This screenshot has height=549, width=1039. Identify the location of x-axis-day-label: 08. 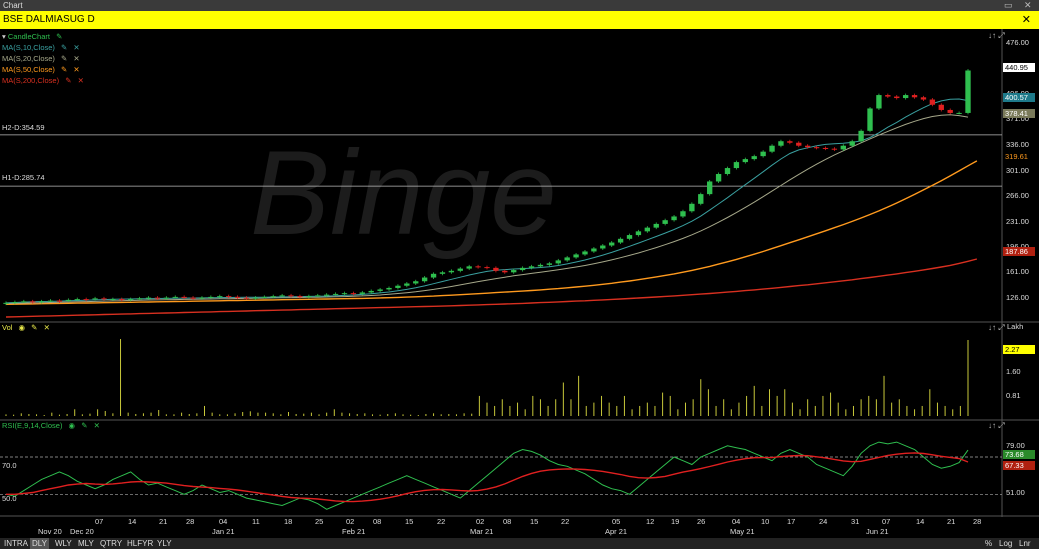
(377, 521).